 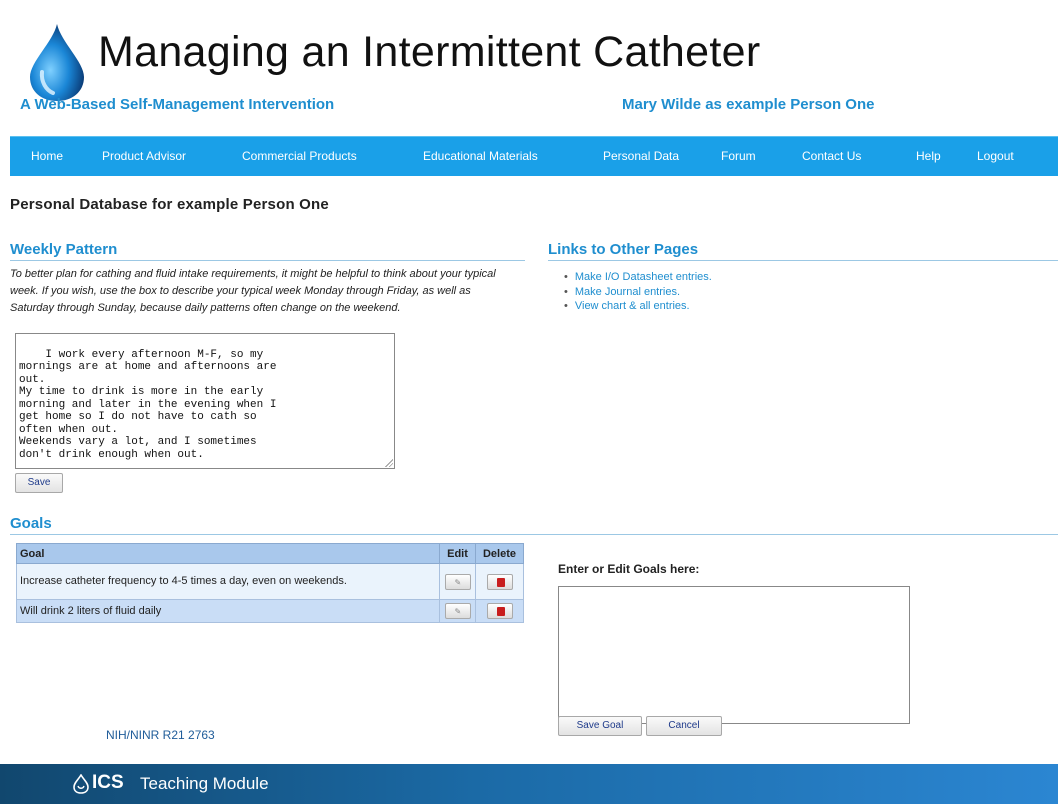 What do you see at coordinates (108, 782) in the screenshot?
I see `footer-brand: ICS` at bounding box center [108, 782].